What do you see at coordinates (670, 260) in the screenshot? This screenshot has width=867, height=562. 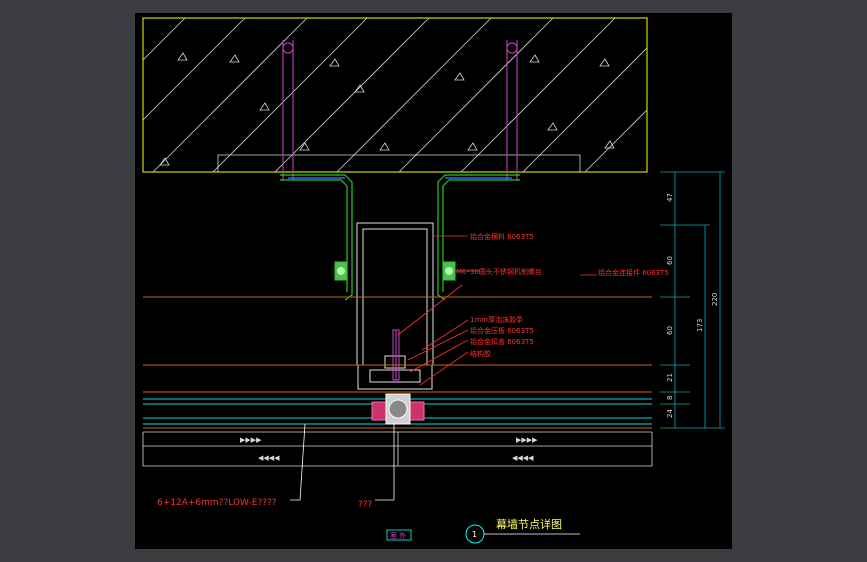 I see `dim-60a: 60` at bounding box center [670, 260].